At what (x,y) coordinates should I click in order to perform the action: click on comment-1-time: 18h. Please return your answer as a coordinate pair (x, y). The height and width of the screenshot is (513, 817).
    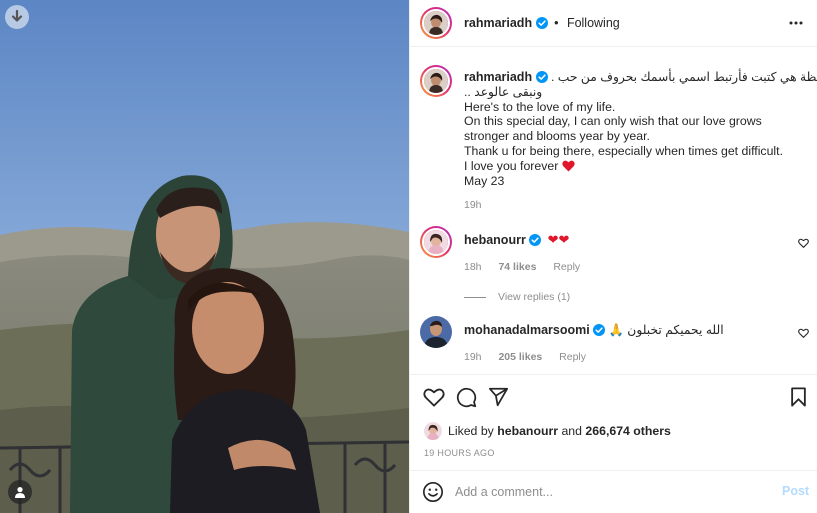
    Looking at the image, I should click on (473, 267).